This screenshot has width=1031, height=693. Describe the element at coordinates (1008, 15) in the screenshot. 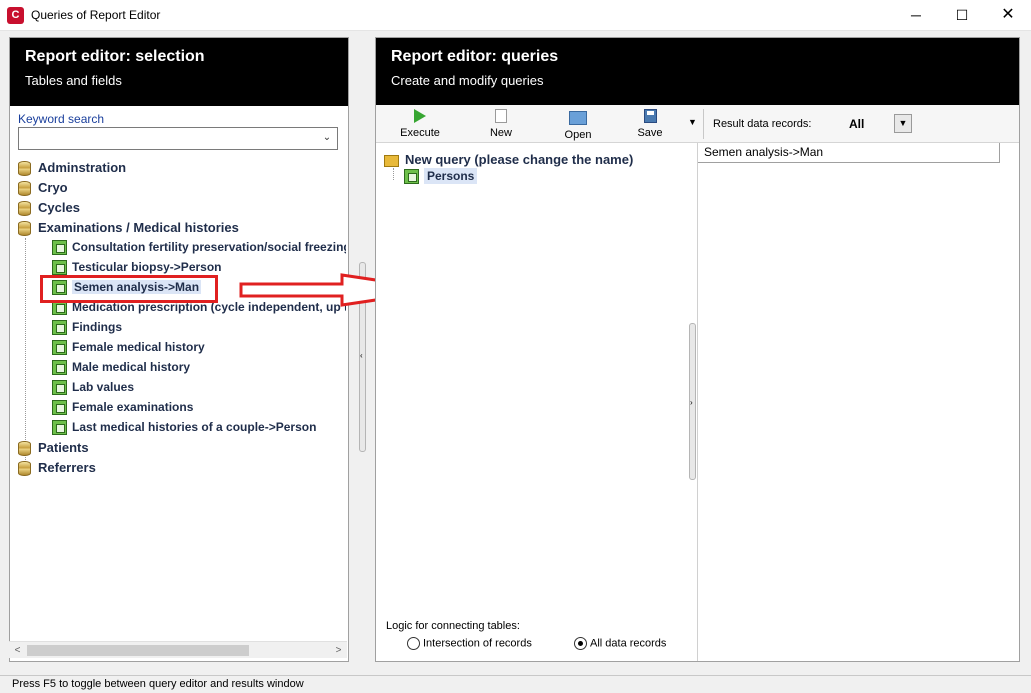

I see `close-button: ✕` at that location.